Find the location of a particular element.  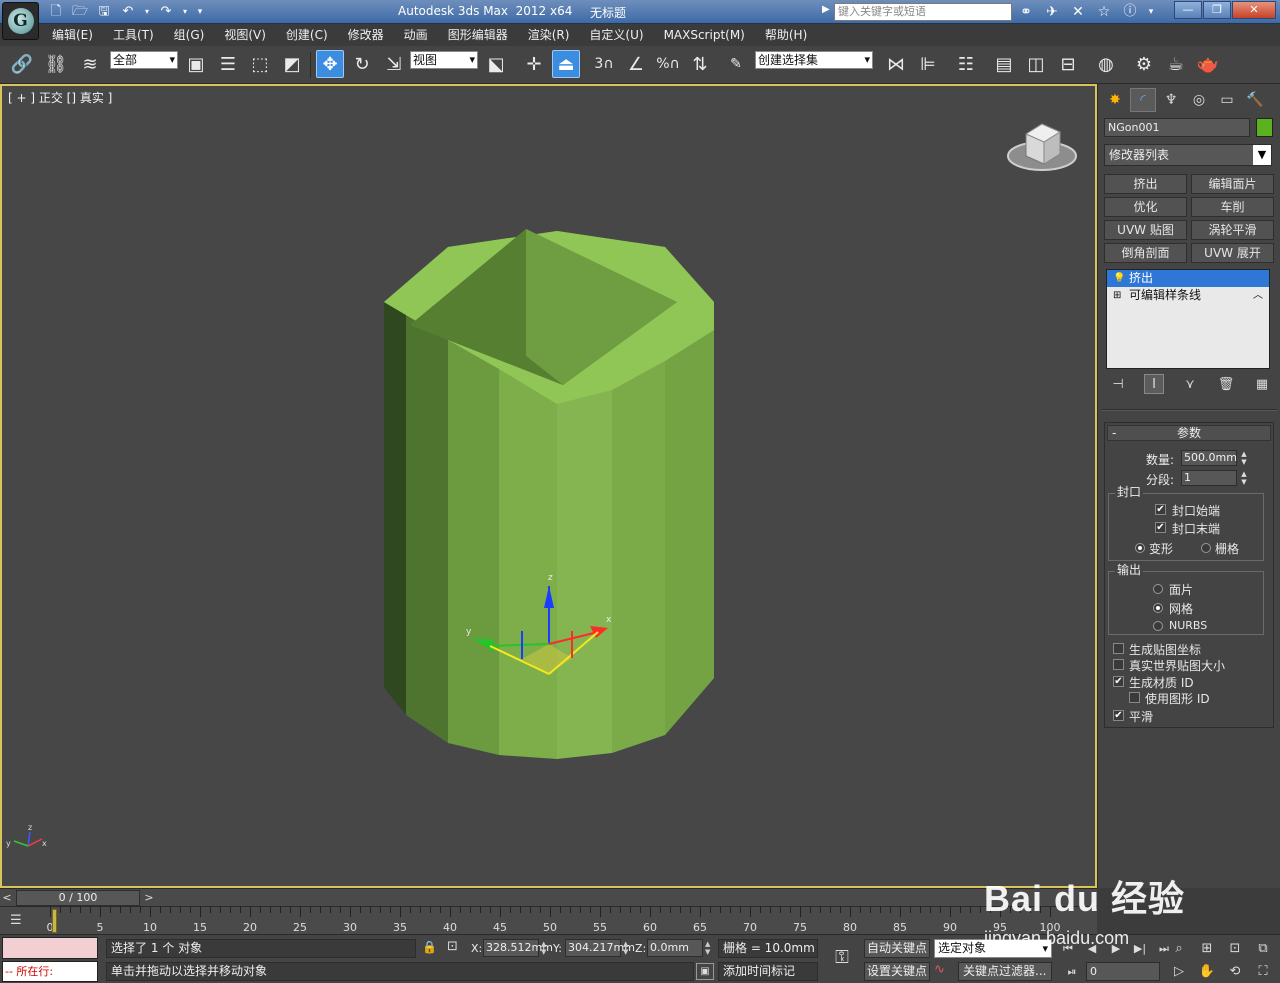

nurbs-radio is located at coordinates (1158, 626).